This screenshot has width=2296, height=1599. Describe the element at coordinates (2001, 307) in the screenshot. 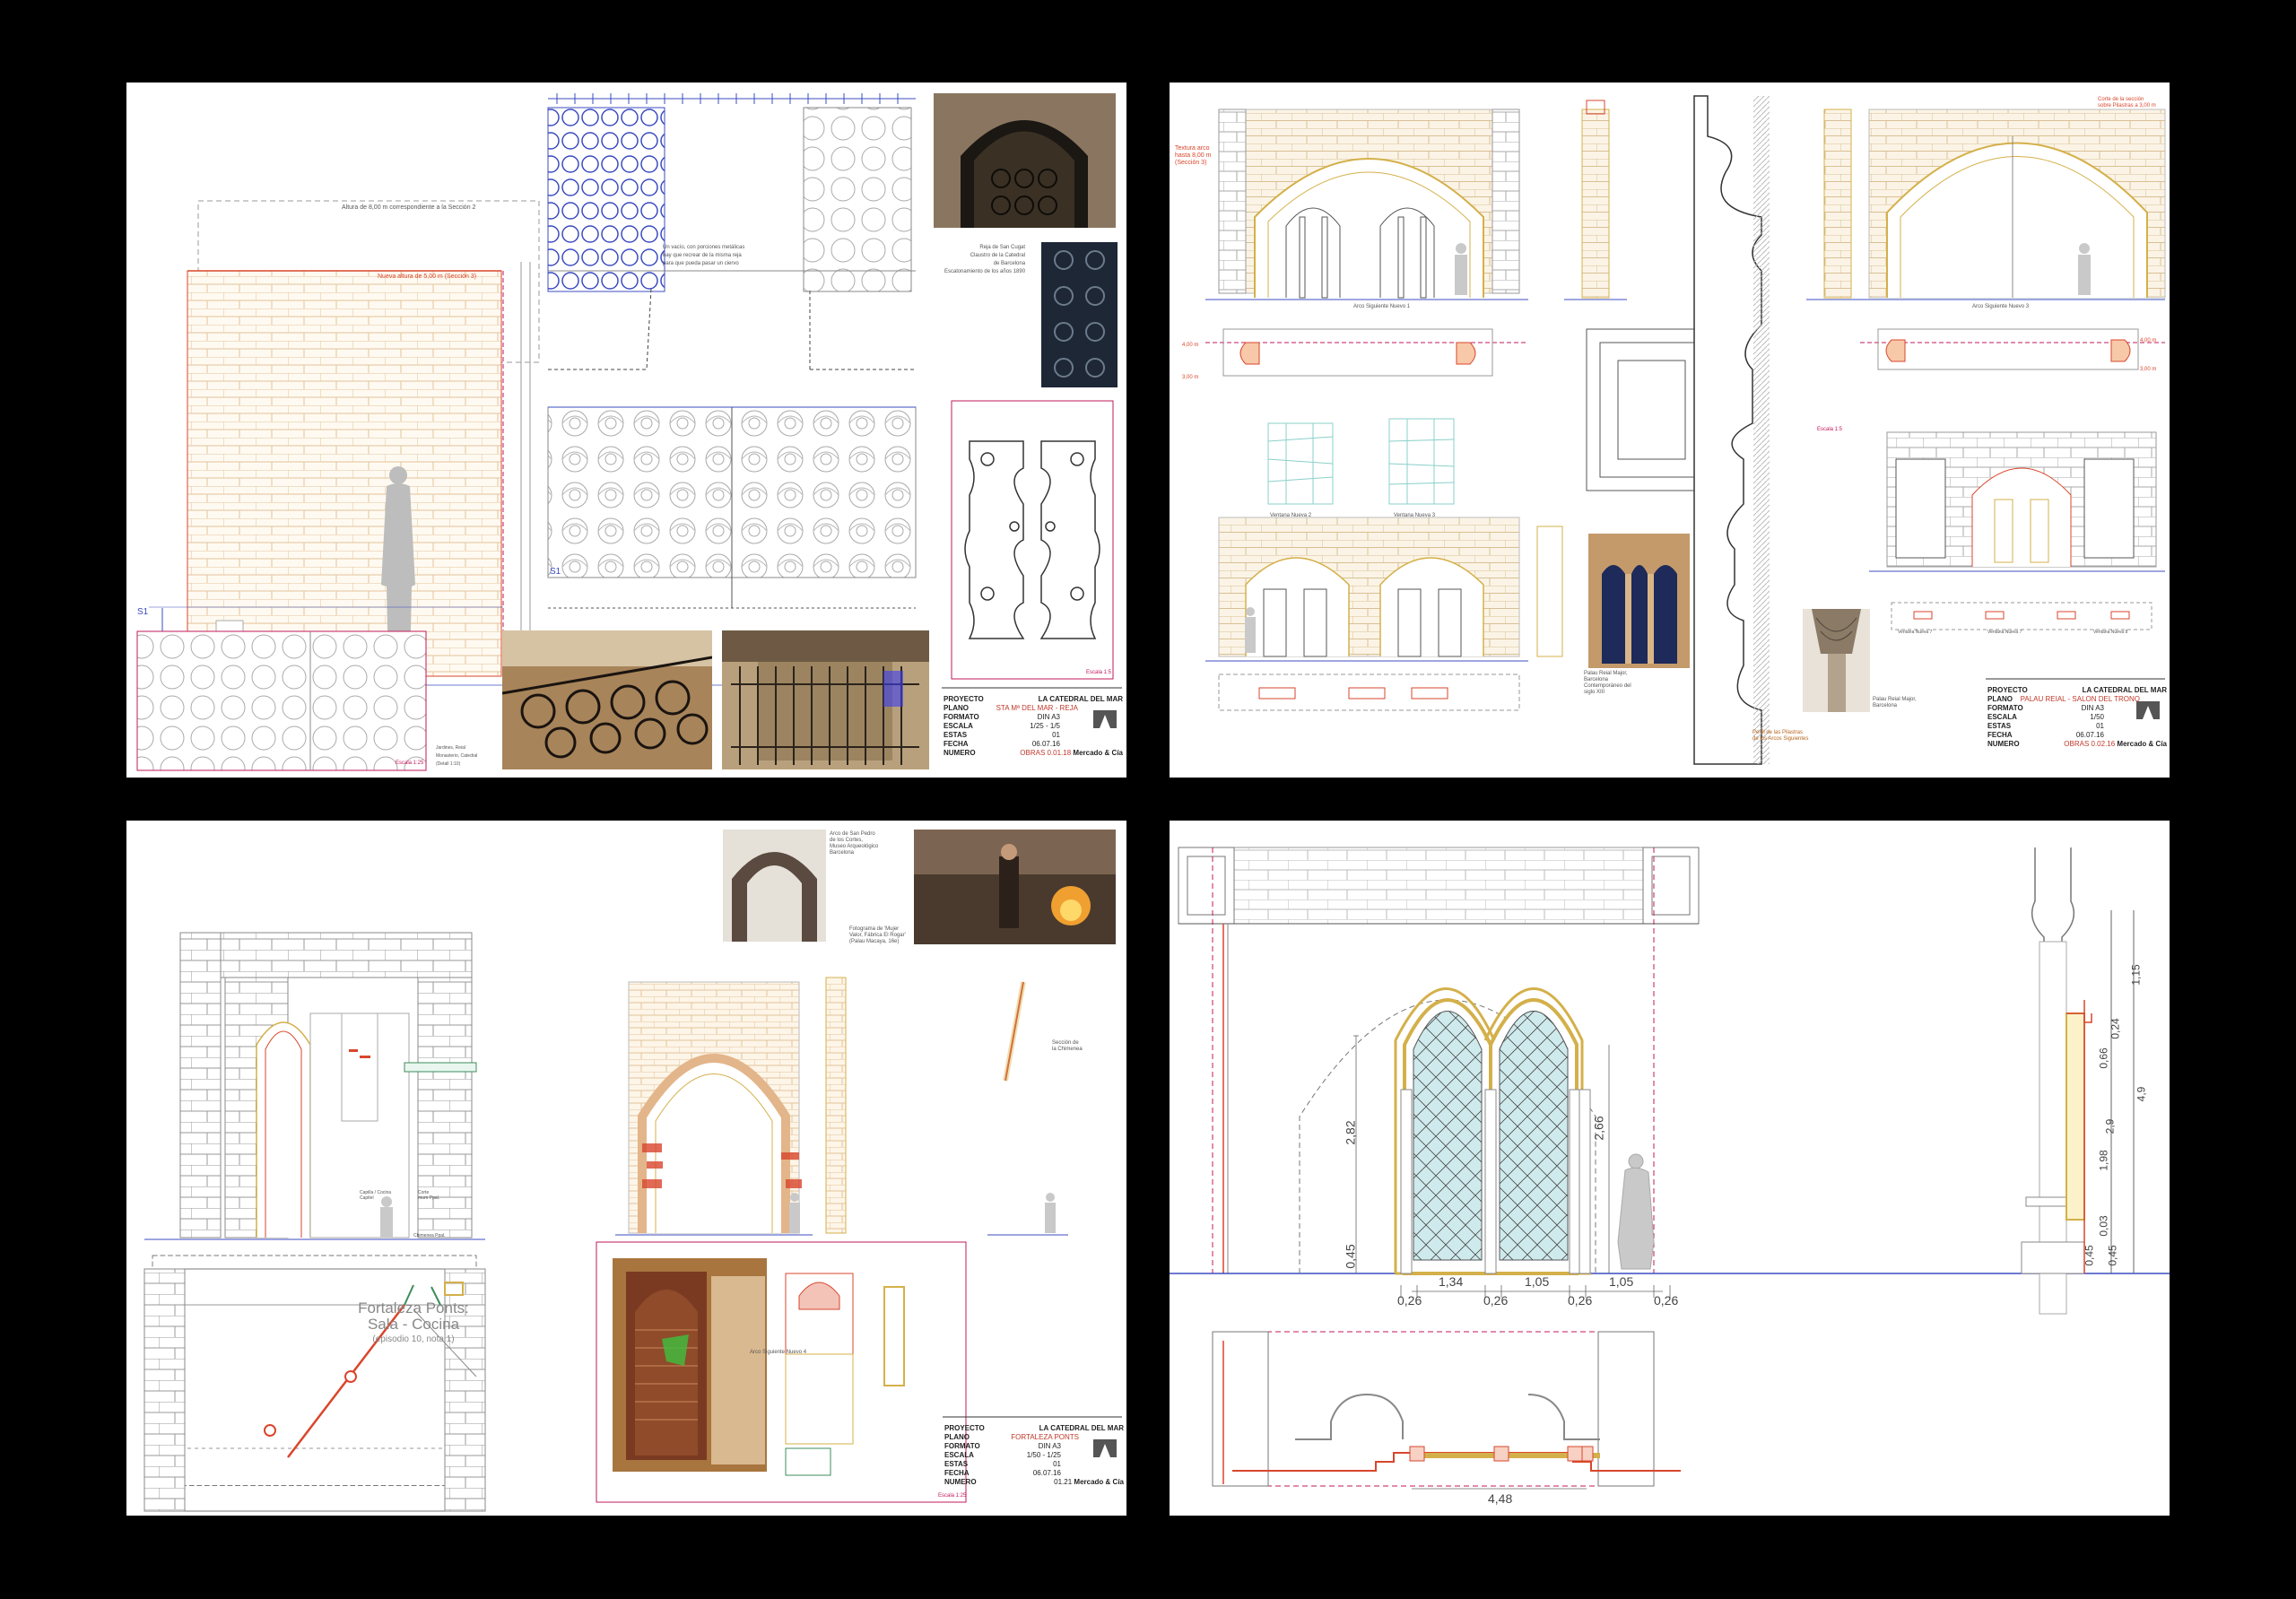

I see `elevation-label-2: Arco Siguiente Nuevo 3` at that location.